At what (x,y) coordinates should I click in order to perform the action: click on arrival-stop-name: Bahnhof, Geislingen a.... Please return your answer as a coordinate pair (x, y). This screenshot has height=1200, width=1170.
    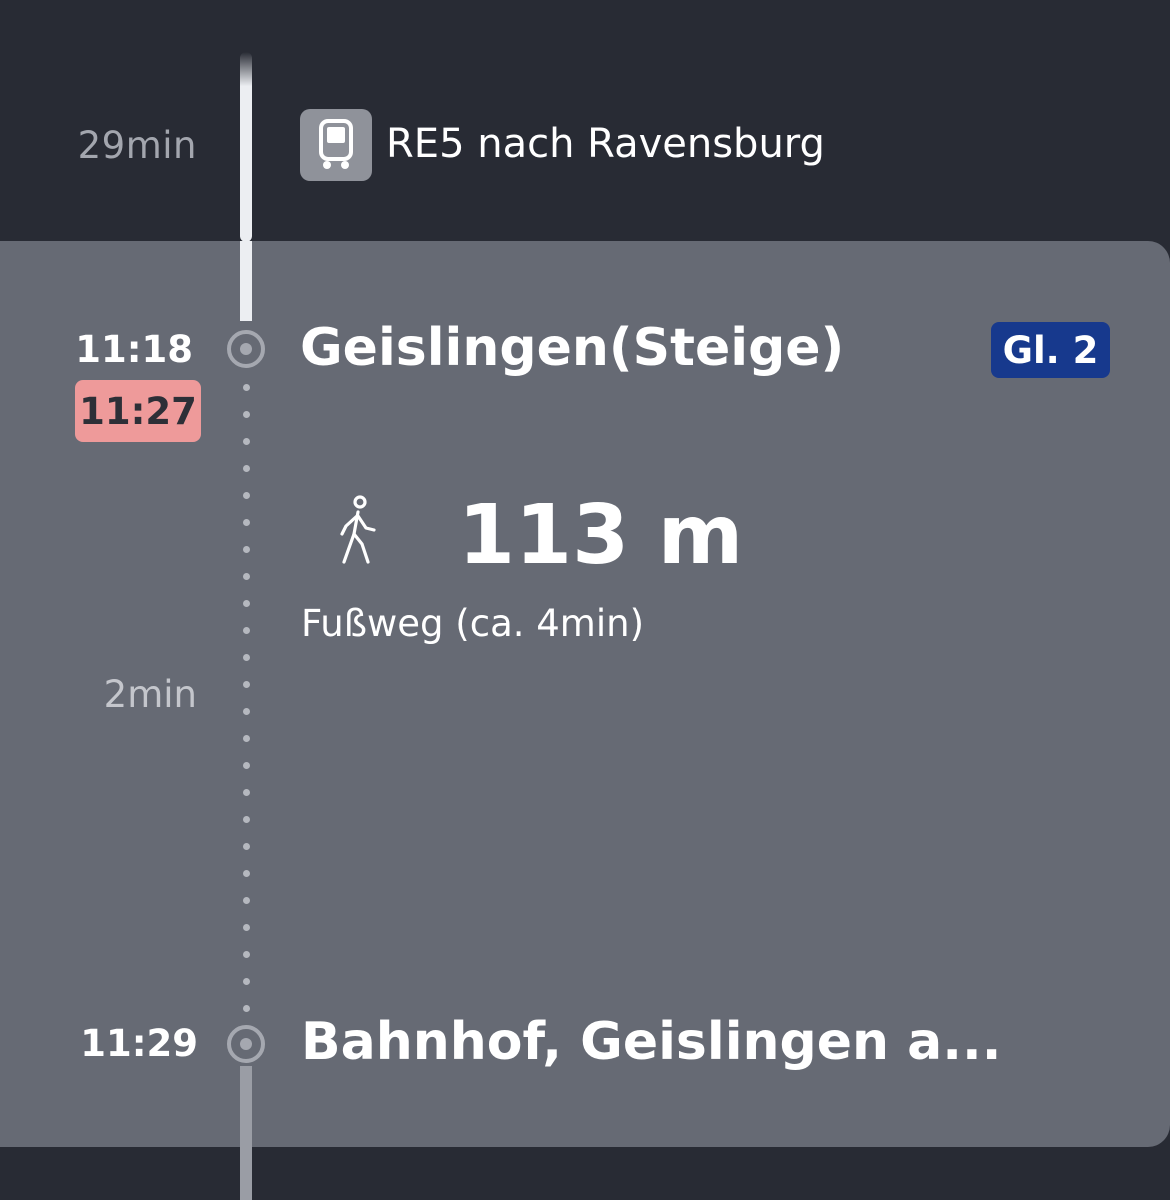
    Looking at the image, I should click on (651, 1042).